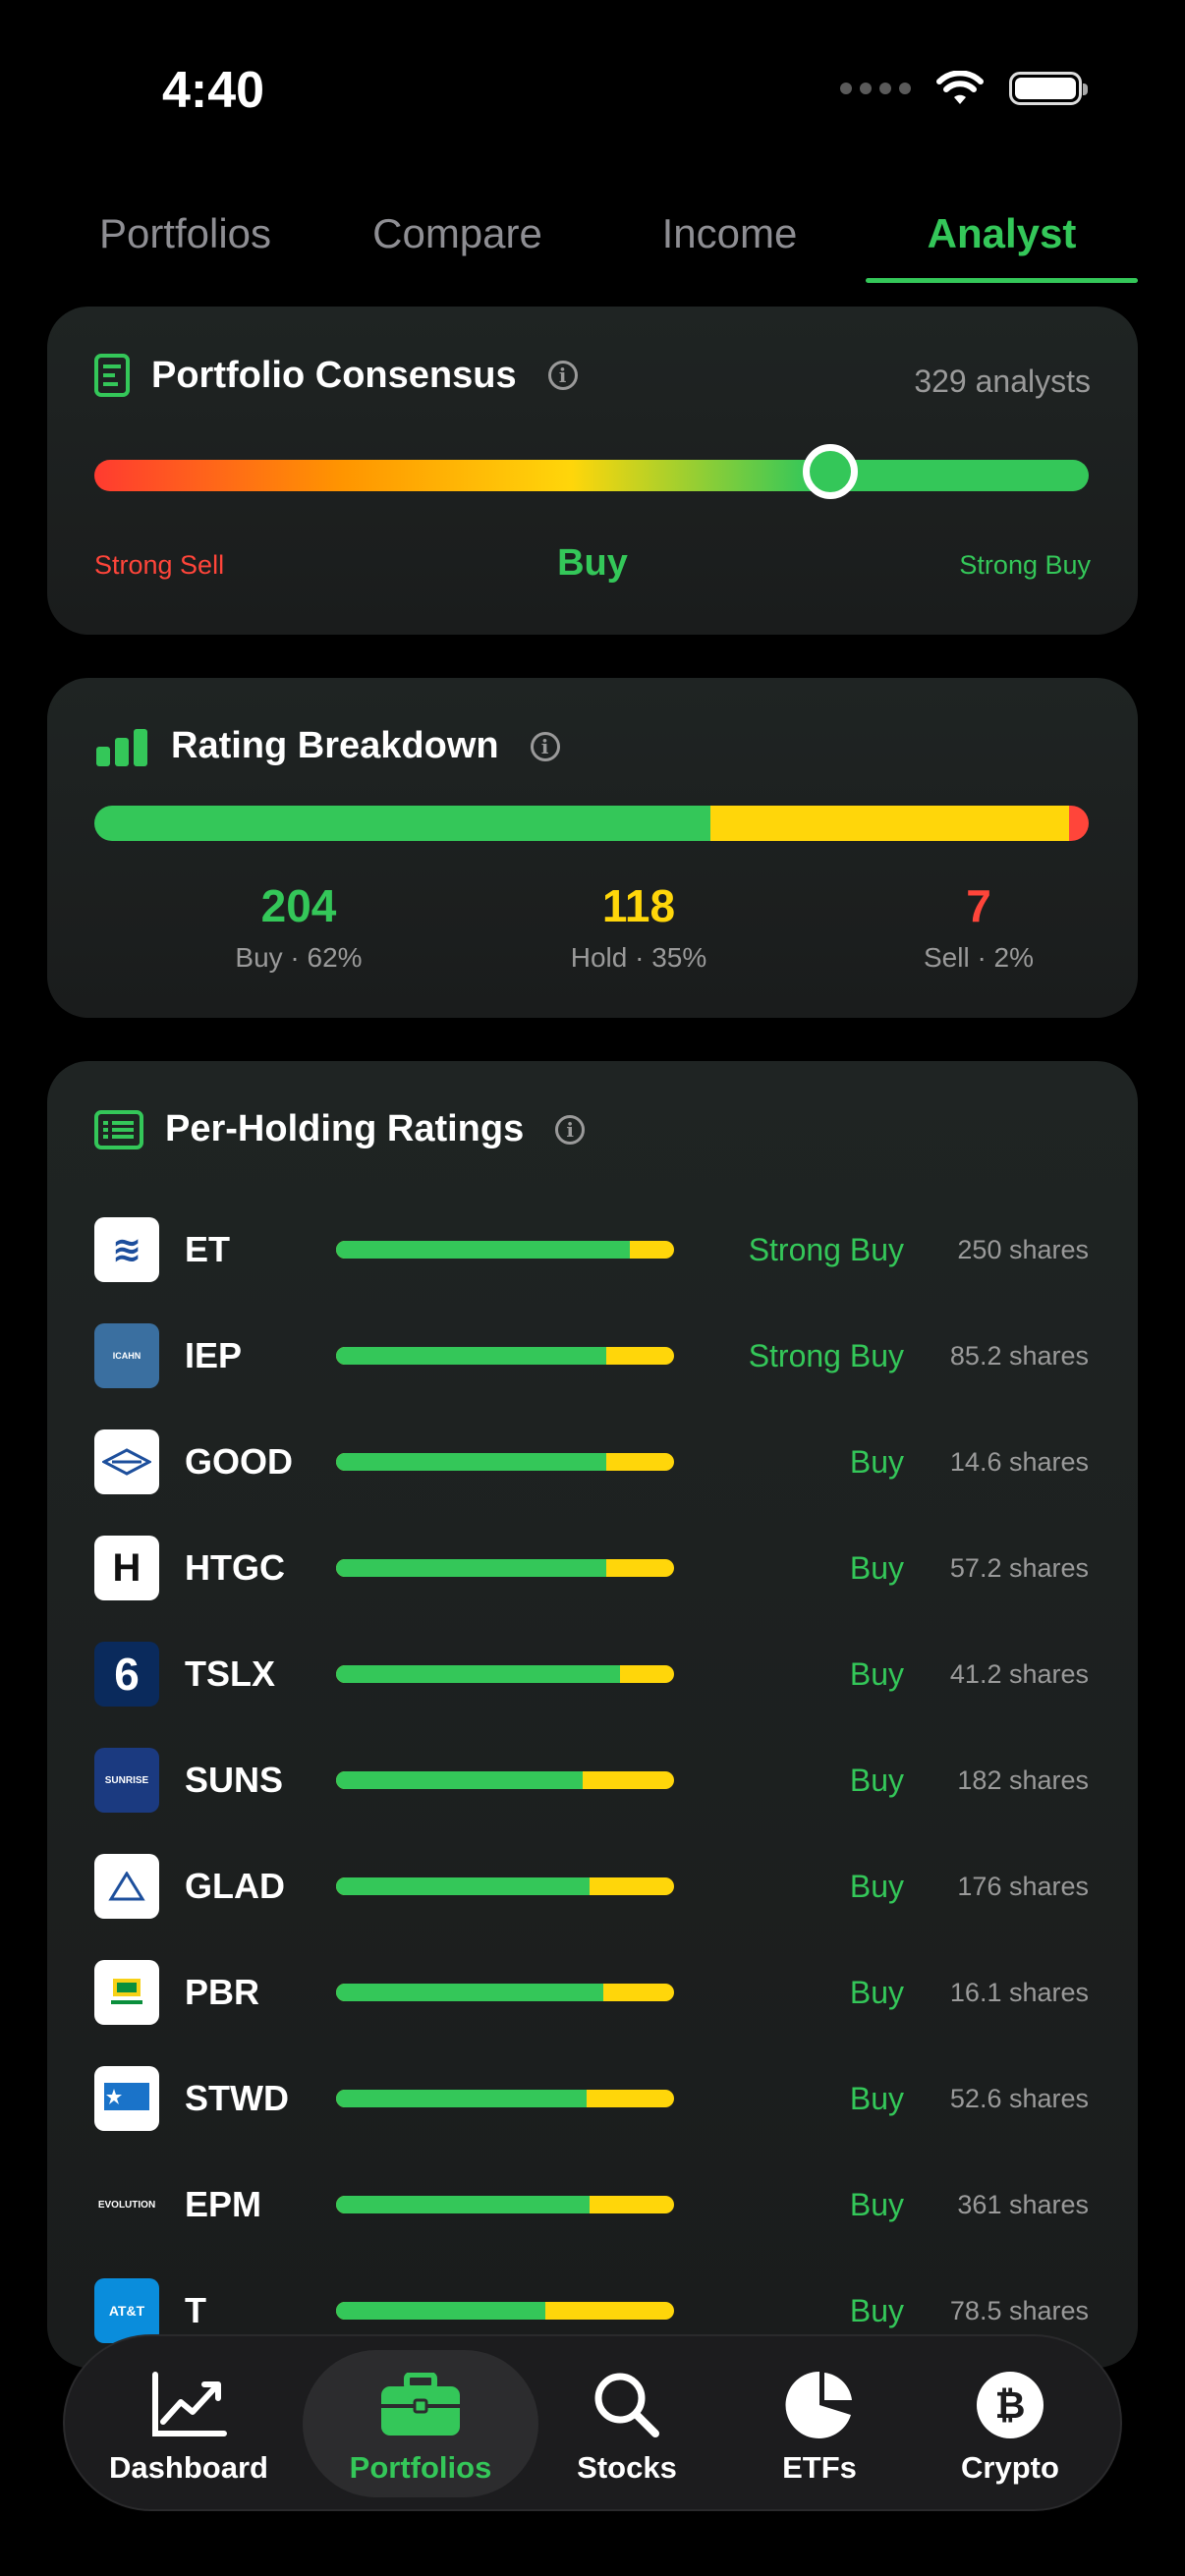 The height and width of the screenshot is (2576, 1185). What do you see at coordinates (979, 905) in the screenshot?
I see `sell-count: 7` at bounding box center [979, 905].